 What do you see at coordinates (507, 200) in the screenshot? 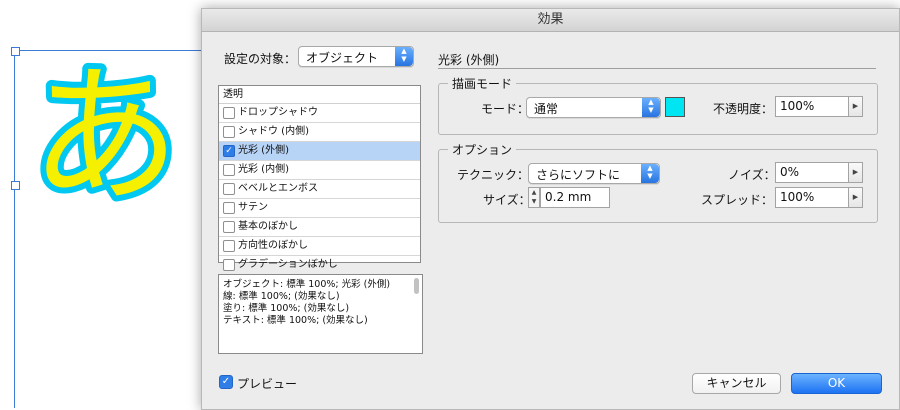
I see `size-label: サイズ：` at bounding box center [507, 200].